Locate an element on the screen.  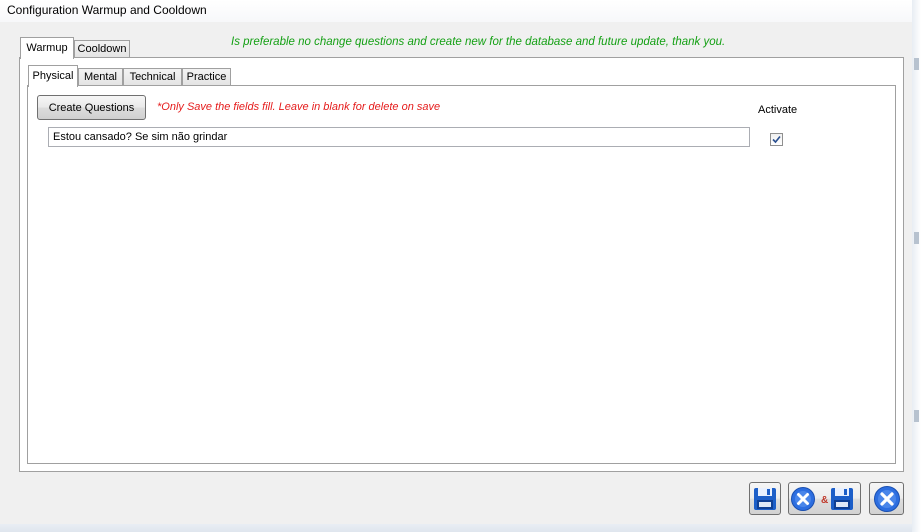
question-field is located at coordinates (399, 137).